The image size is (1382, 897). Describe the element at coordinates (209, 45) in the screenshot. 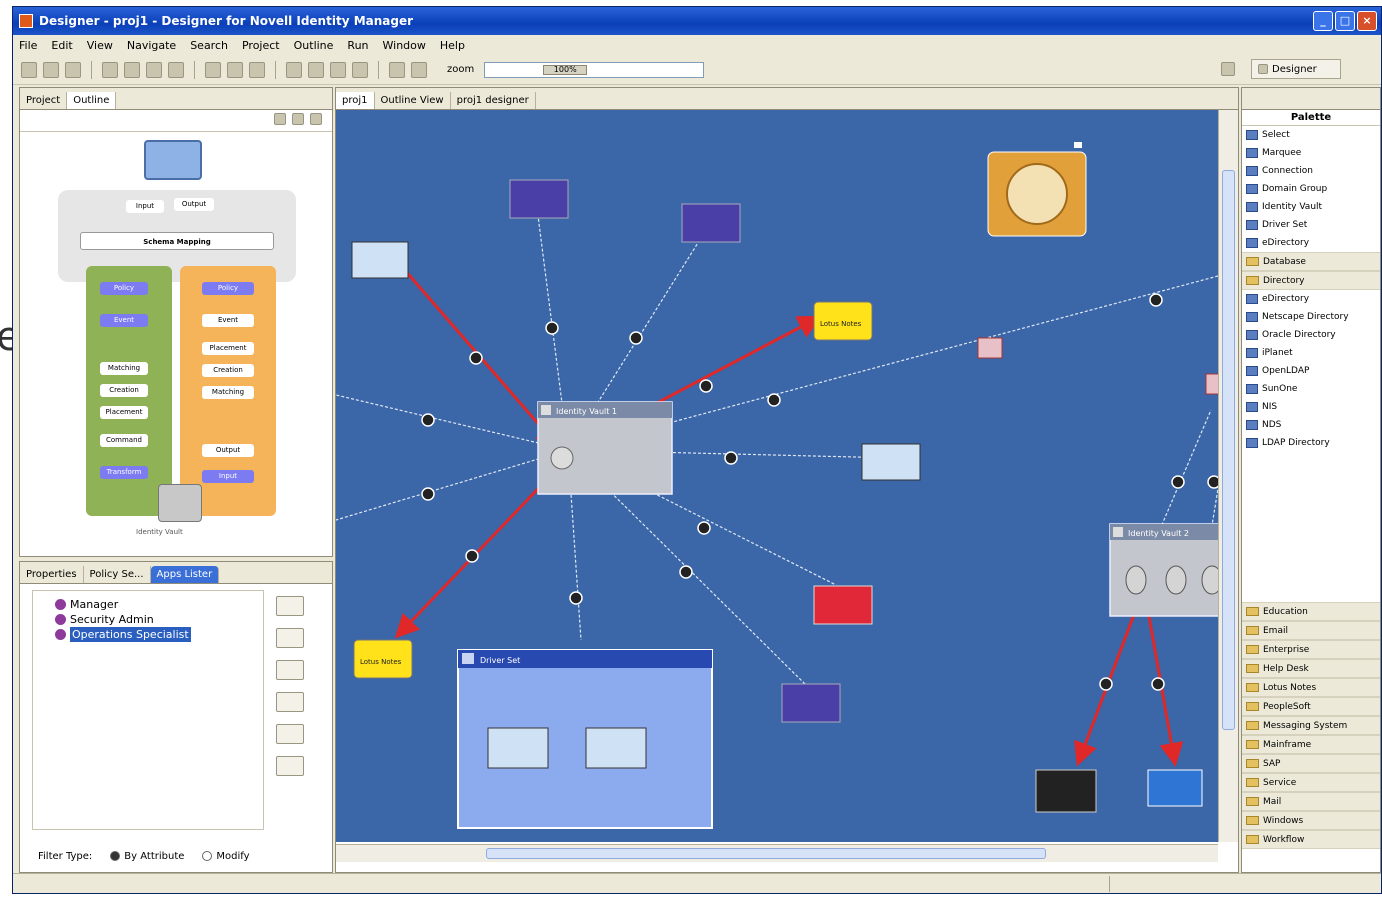

I see `menu-search: Search` at that location.